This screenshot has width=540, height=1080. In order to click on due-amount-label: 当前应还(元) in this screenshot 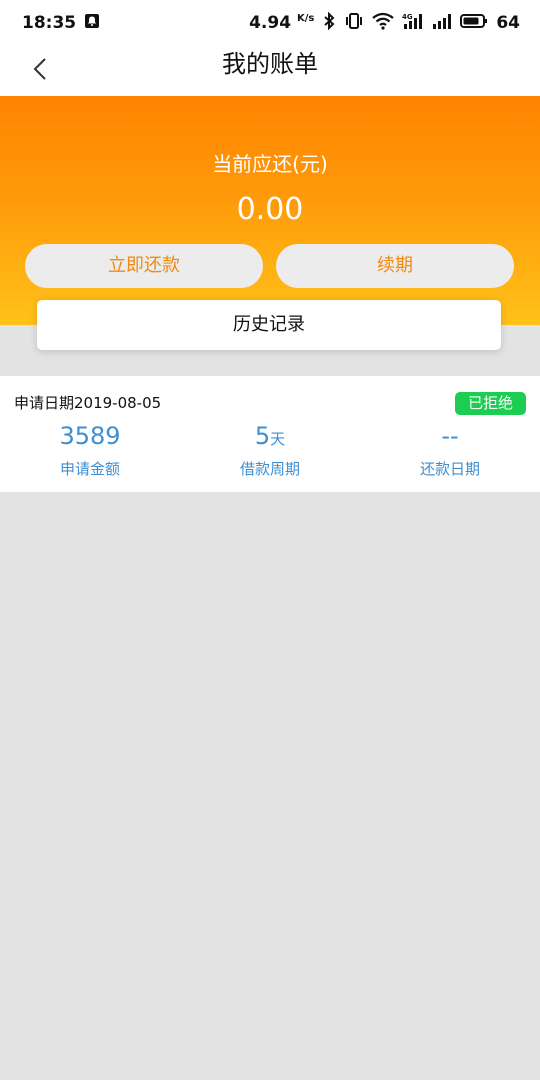, I will do `click(270, 164)`.